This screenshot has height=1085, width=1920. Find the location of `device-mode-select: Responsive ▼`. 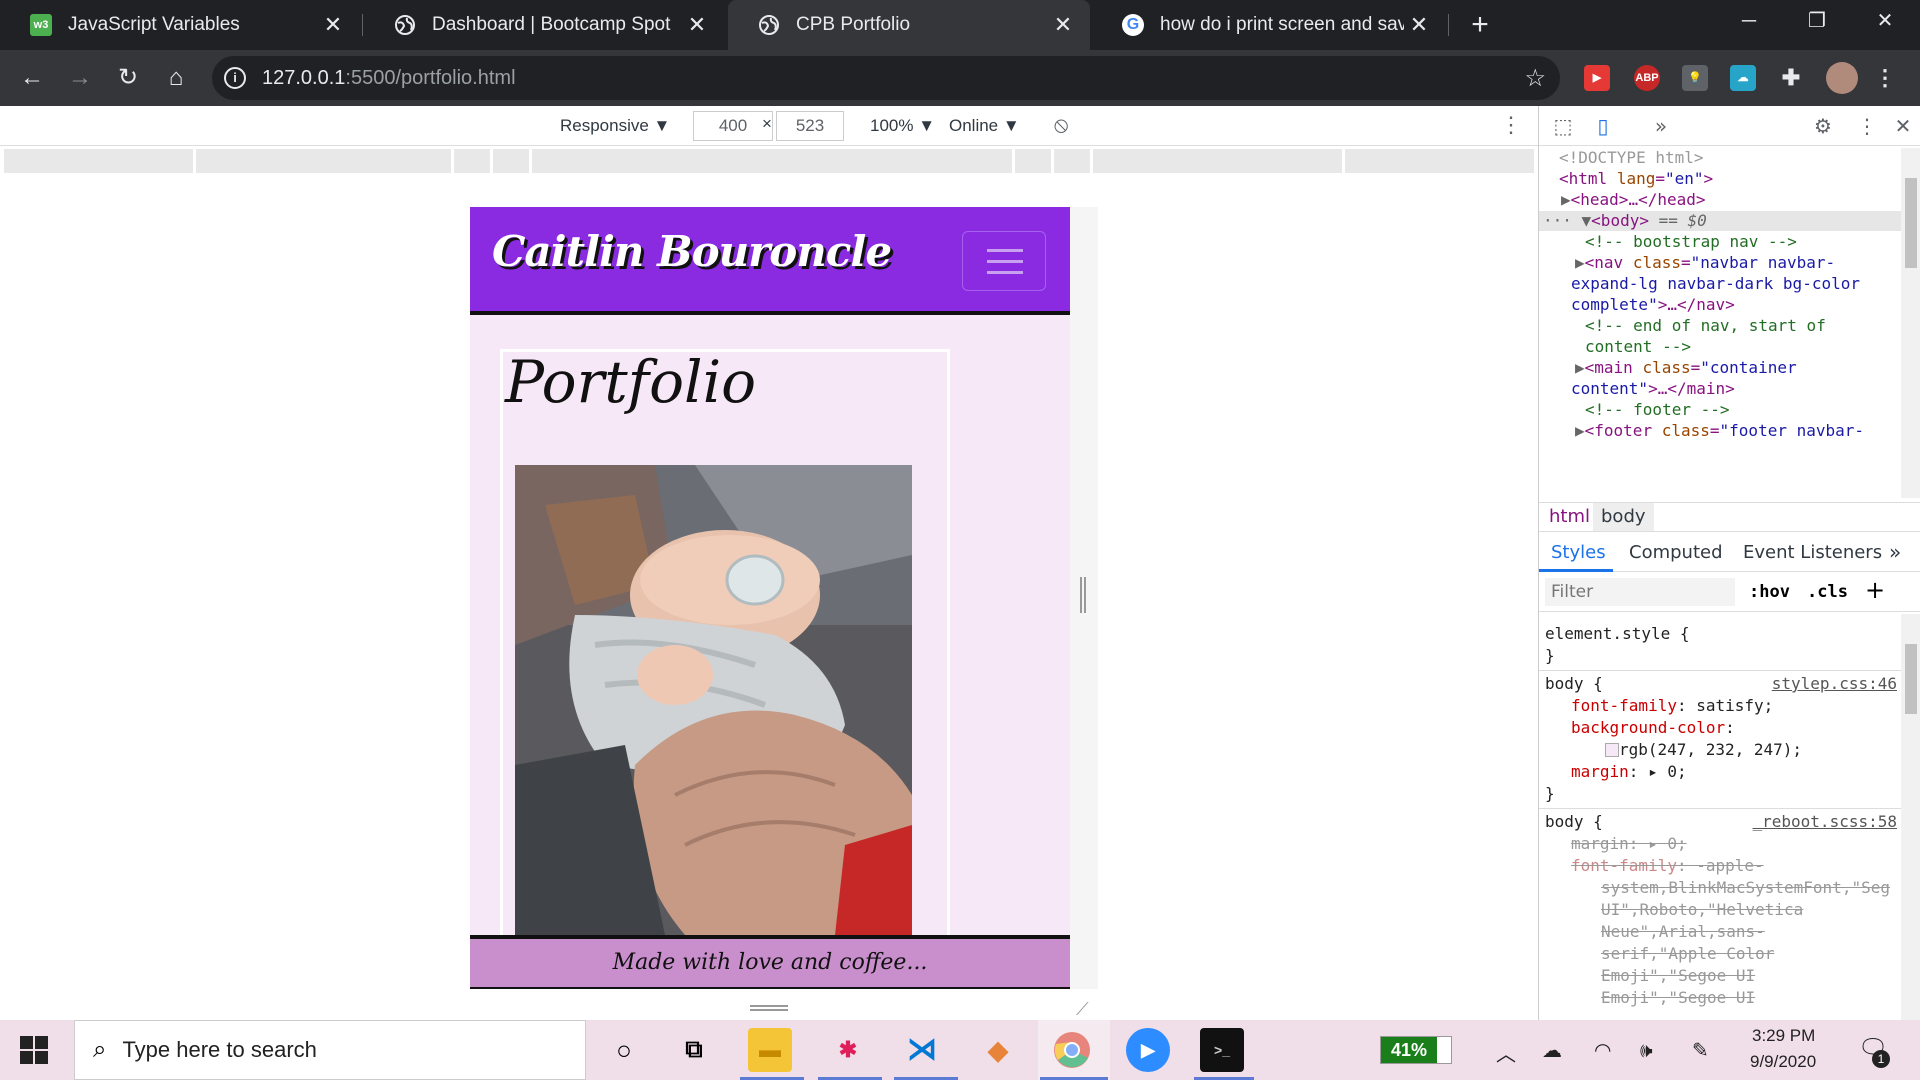

device-mode-select: Responsive ▼ is located at coordinates (615, 126).